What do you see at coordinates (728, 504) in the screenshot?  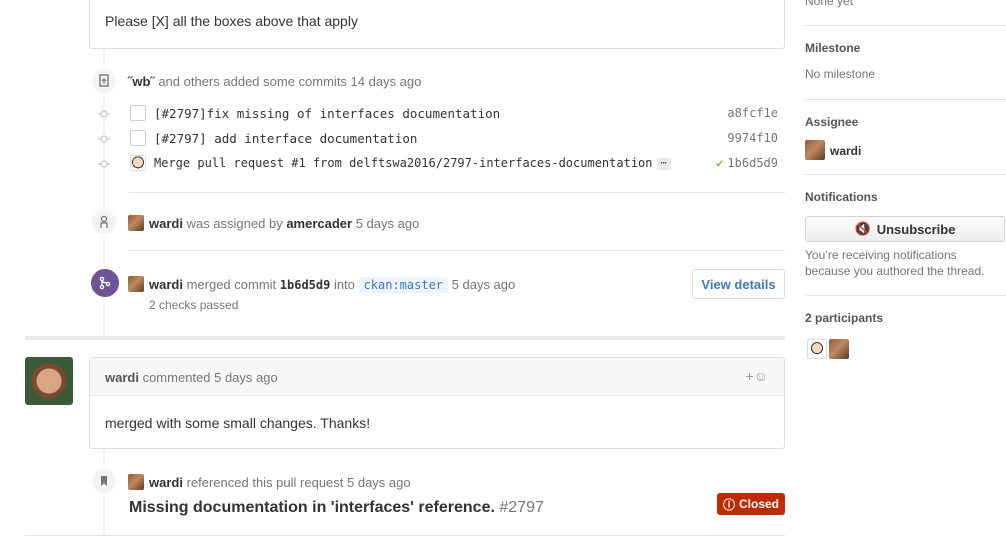 I see `issue-closed-icon: ⓘ` at bounding box center [728, 504].